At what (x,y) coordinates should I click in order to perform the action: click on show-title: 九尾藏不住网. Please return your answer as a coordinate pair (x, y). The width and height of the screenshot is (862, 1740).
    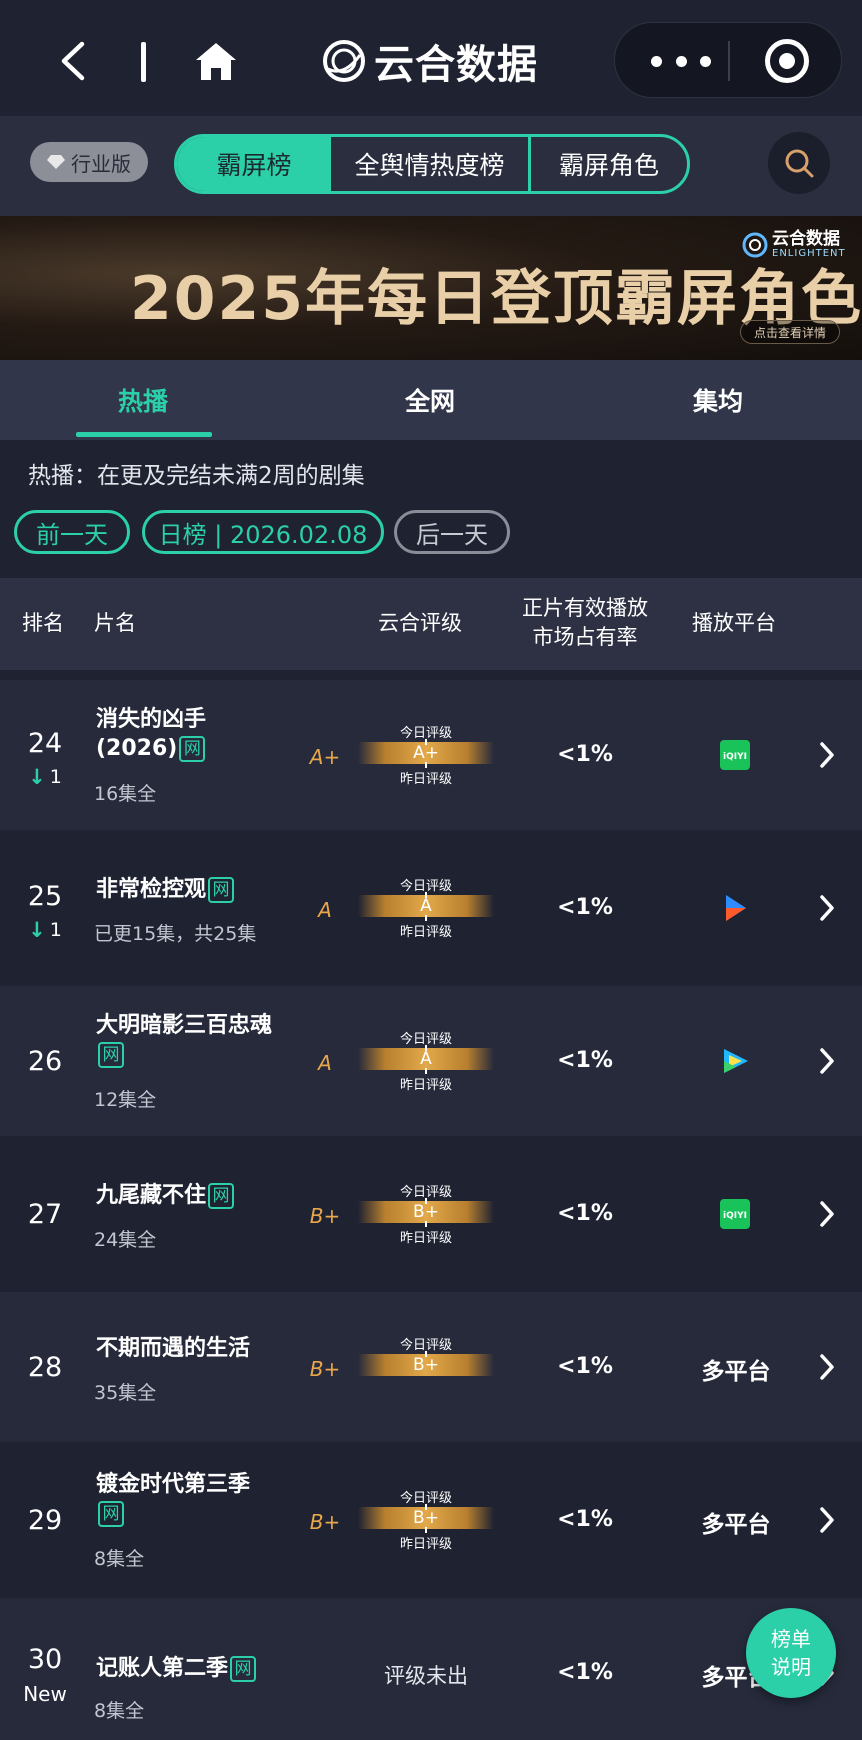
    Looking at the image, I should click on (196, 1195).